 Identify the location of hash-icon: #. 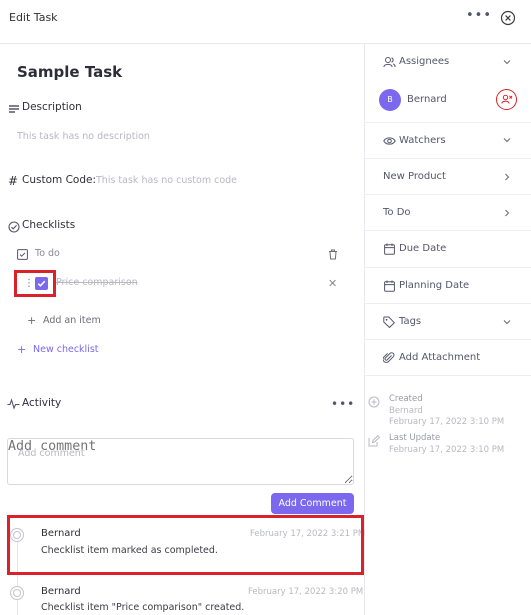
(13, 181).